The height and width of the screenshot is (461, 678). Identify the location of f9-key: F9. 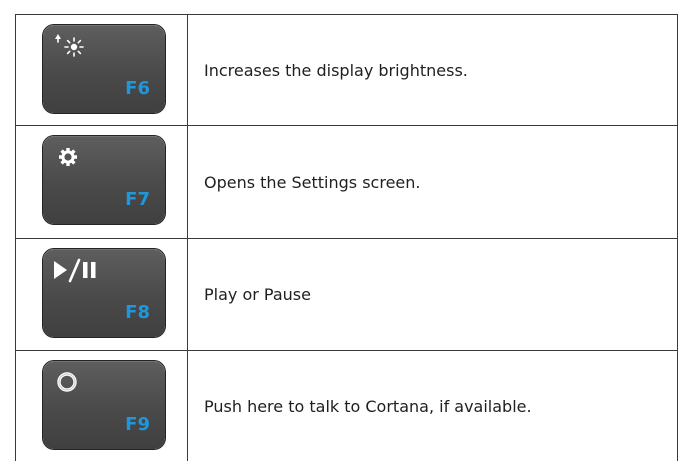
(104, 405).